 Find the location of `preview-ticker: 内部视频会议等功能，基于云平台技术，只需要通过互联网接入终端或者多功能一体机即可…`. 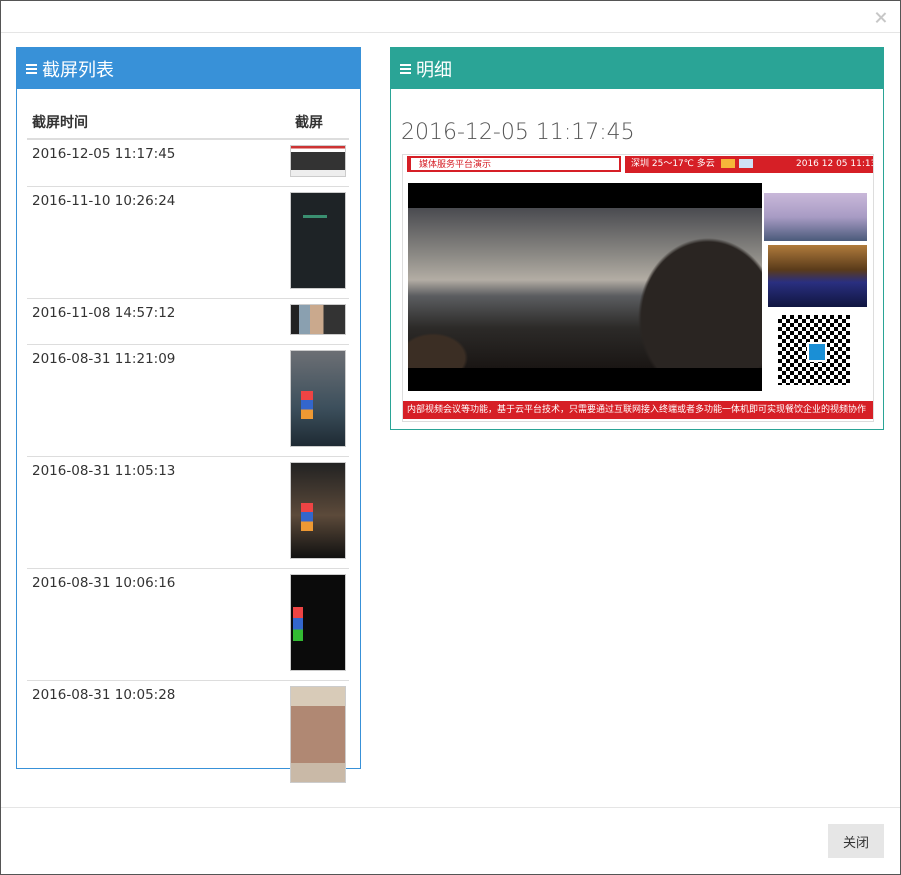

preview-ticker: 内部视频会议等功能，基于云平台技术，只需要通过互联网接入终端或者多功能一体机即可… is located at coordinates (638, 410).